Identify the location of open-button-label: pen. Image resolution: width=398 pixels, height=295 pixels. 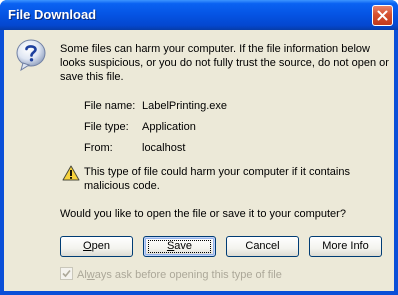
(100, 246).